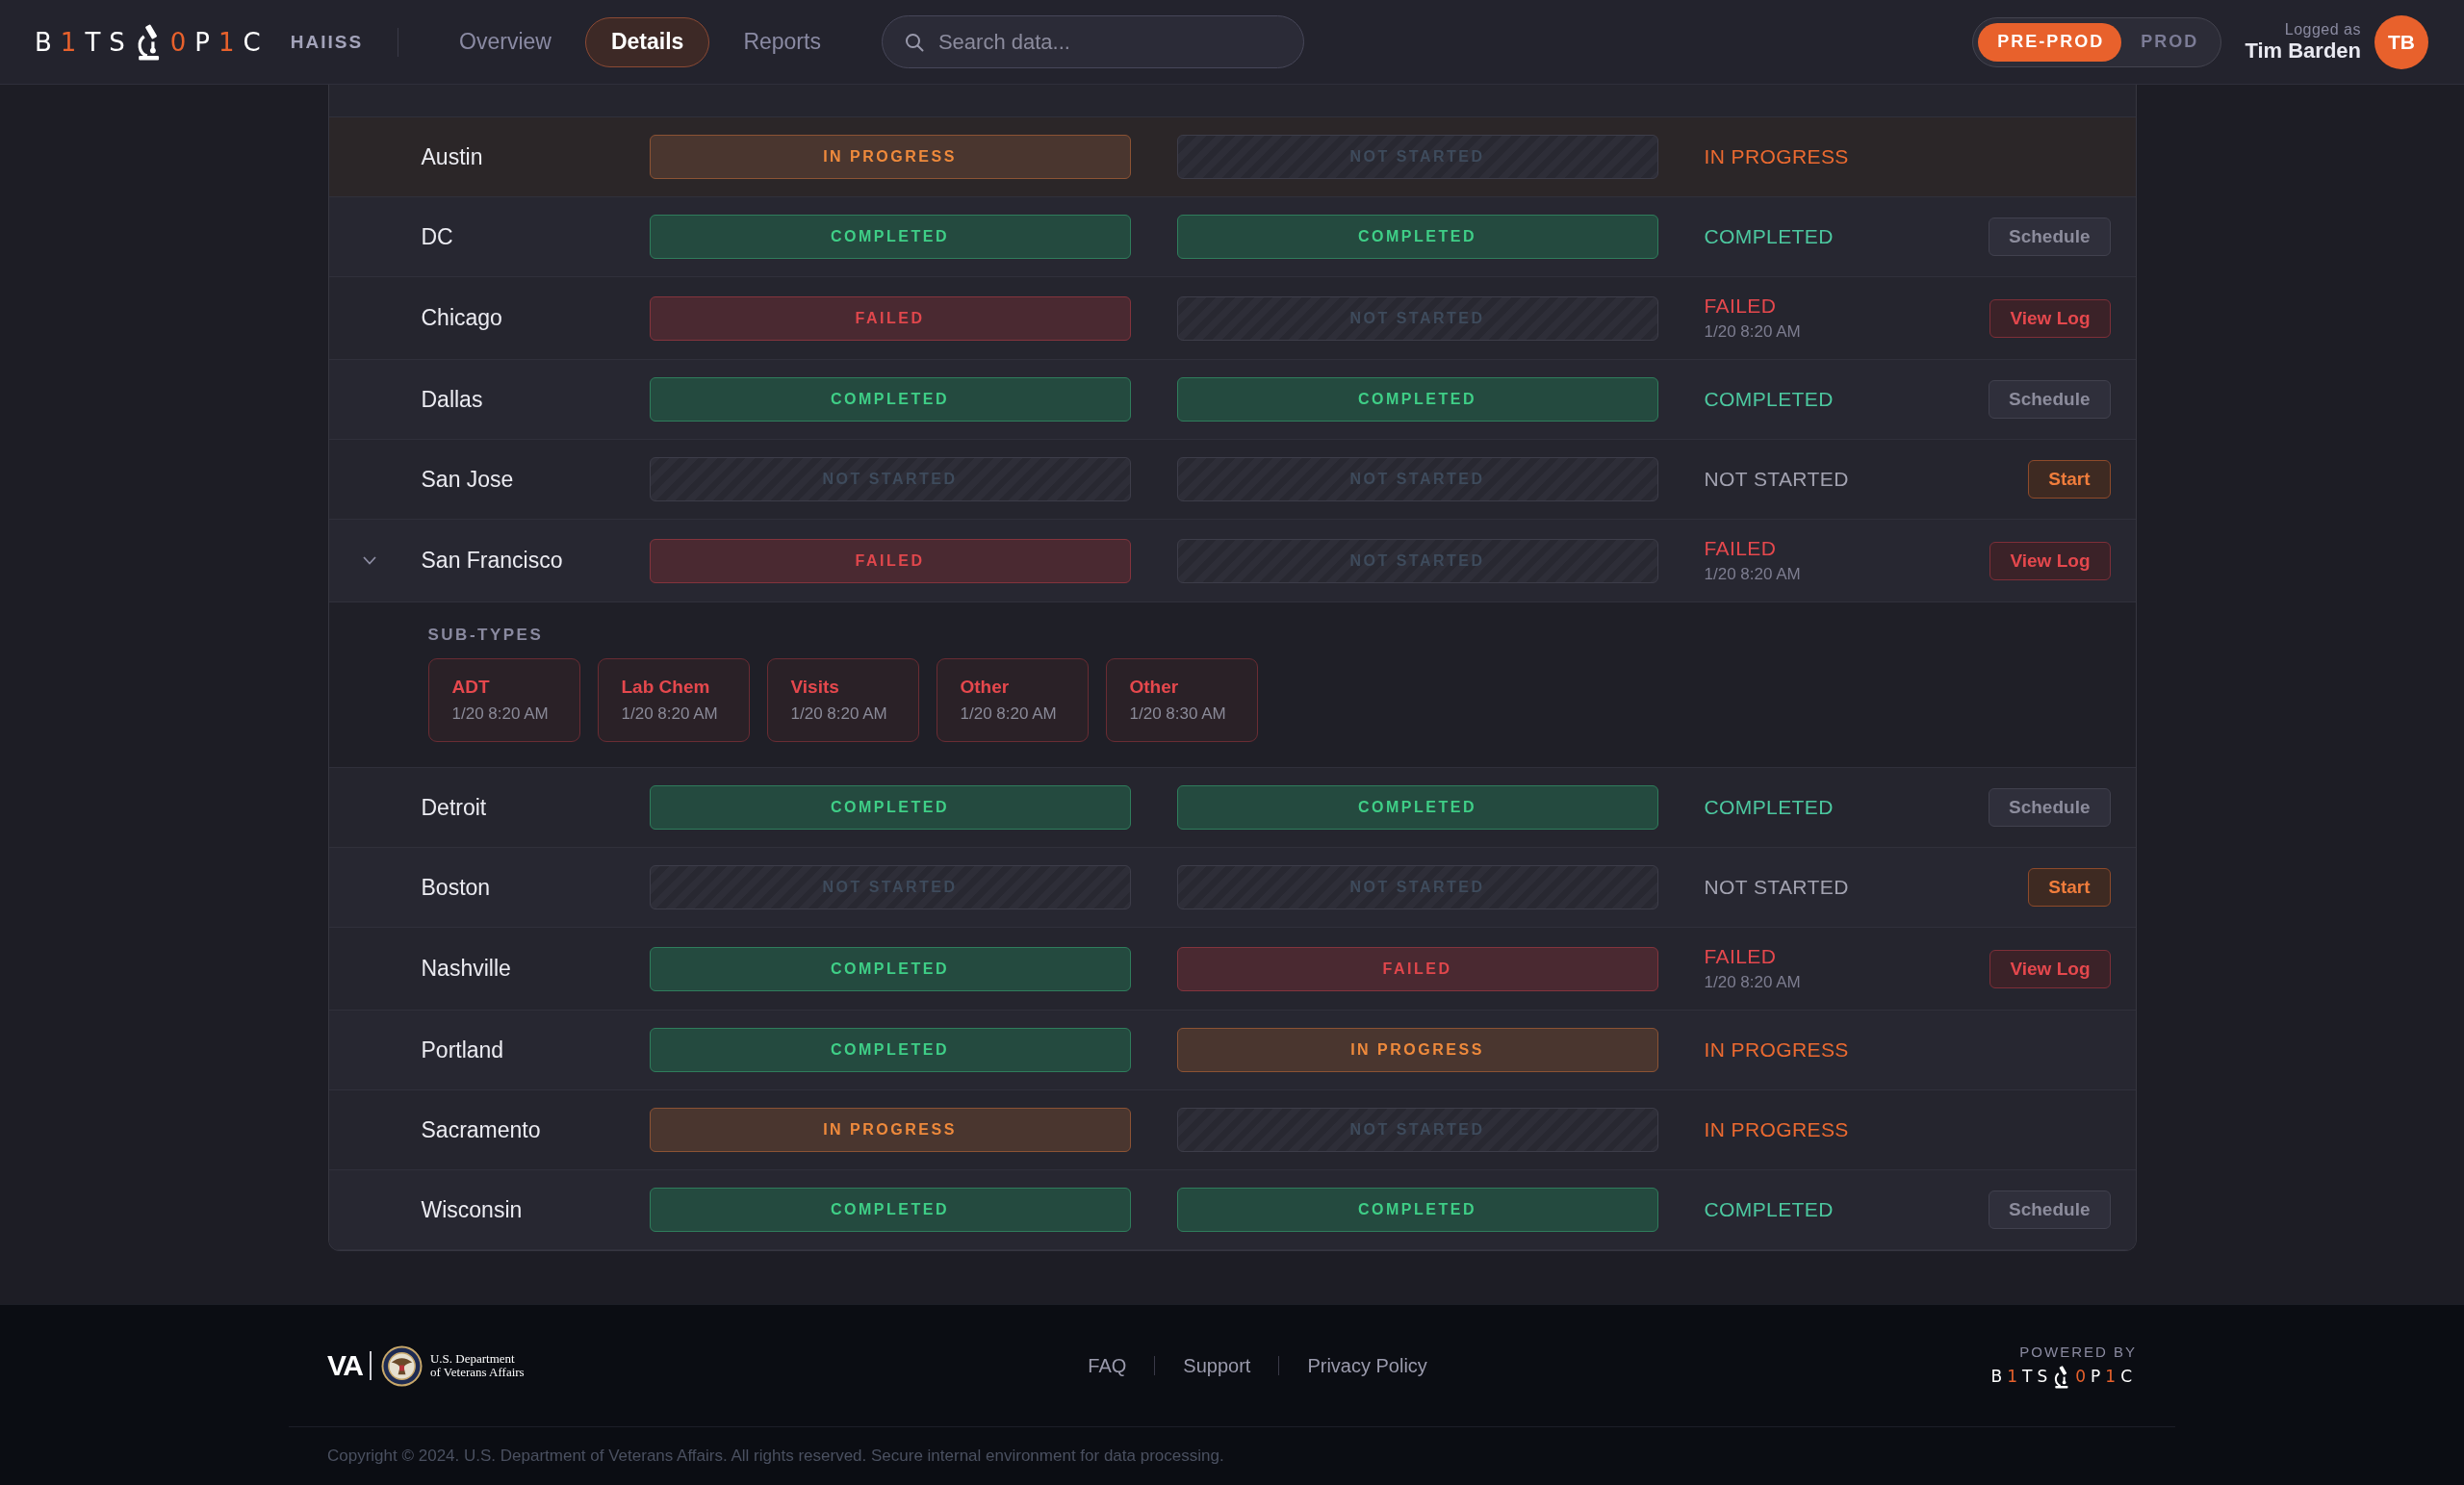 Image resolution: width=2464 pixels, height=1485 pixels. Describe the element at coordinates (914, 42) in the screenshot. I see `search-icon` at that location.